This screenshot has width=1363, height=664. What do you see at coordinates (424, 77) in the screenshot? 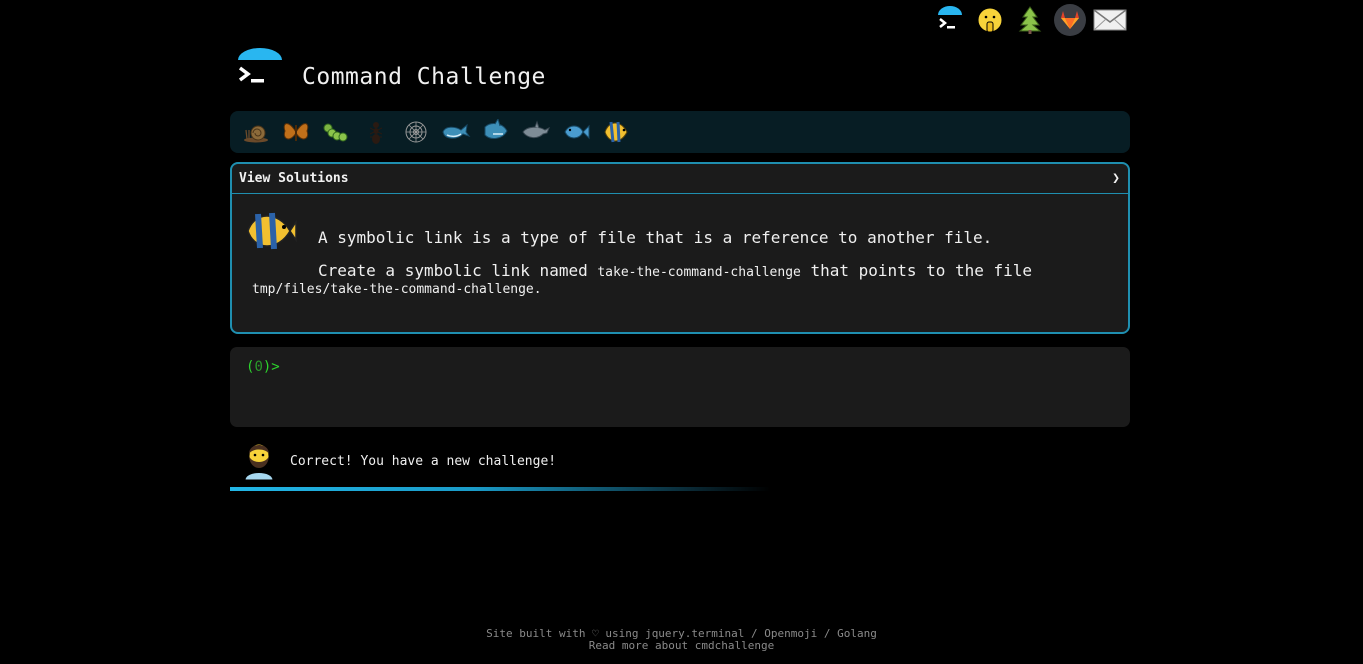
I see `page-title: Command Challenge` at bounding box center [424, 77].